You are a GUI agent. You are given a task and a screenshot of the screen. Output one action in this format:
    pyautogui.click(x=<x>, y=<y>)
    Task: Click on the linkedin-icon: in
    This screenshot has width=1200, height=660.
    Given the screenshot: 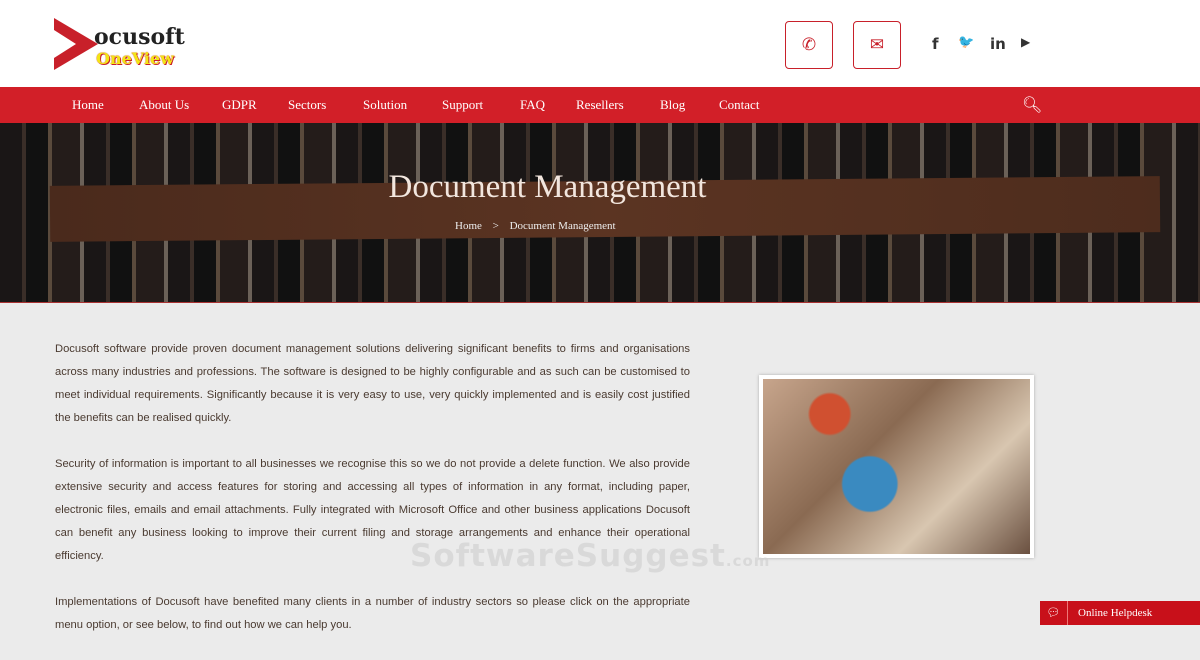 What is the action you would take?
    pyautogui.click(x=998, y=44)
    